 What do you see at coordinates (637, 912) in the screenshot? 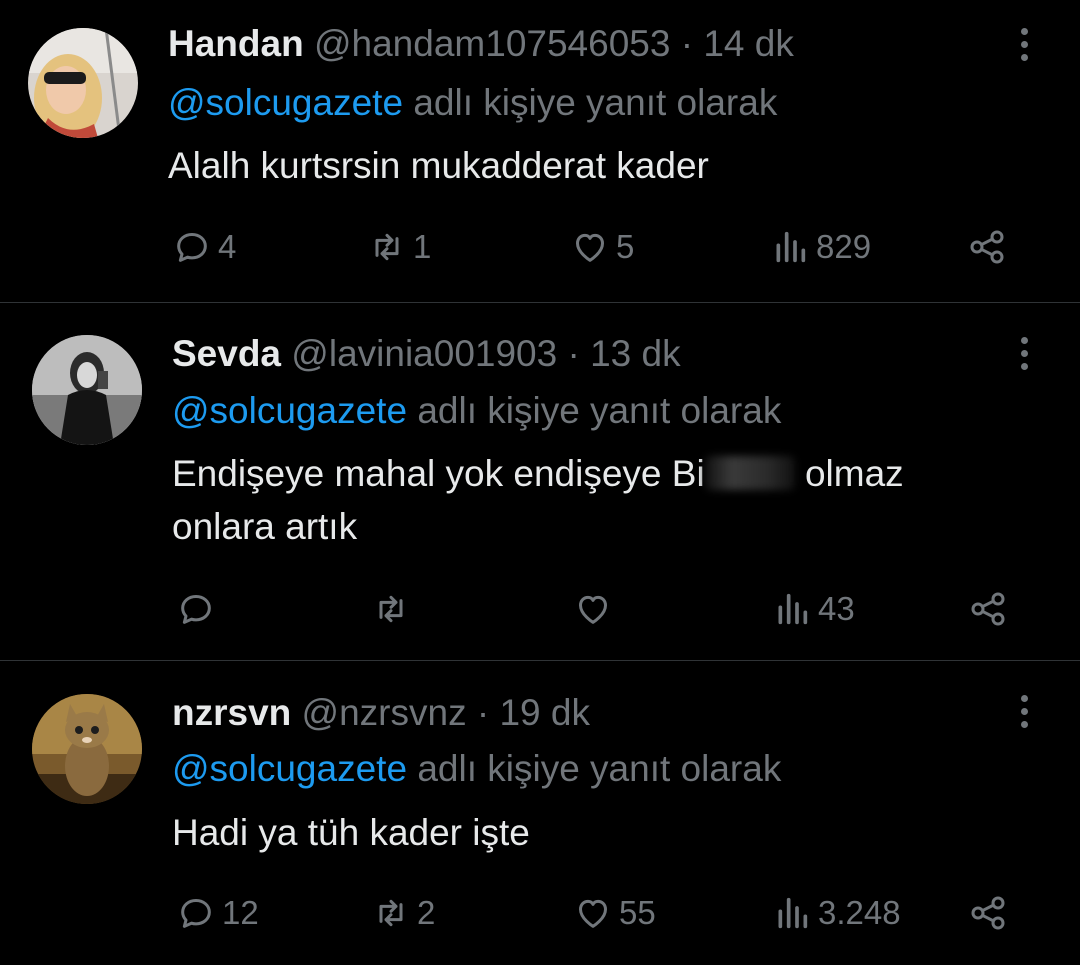
I see `like-count: 55` at bounding box center [637, 912].